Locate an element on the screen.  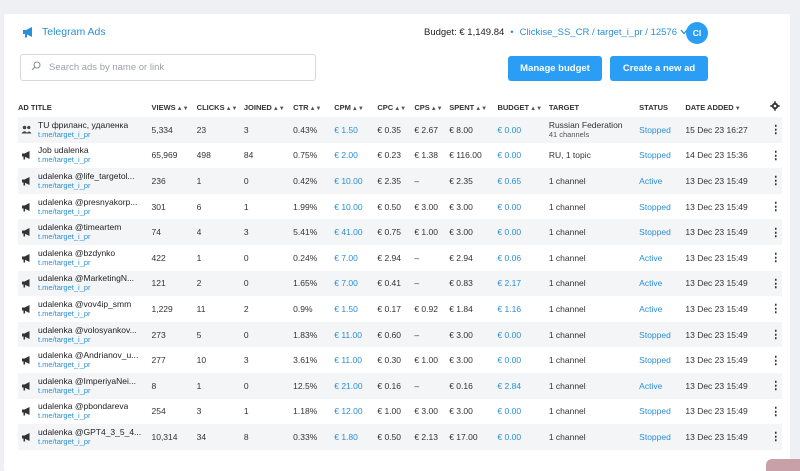
col-cpc: CPC▲▼ is located at coordinates (395, 107).